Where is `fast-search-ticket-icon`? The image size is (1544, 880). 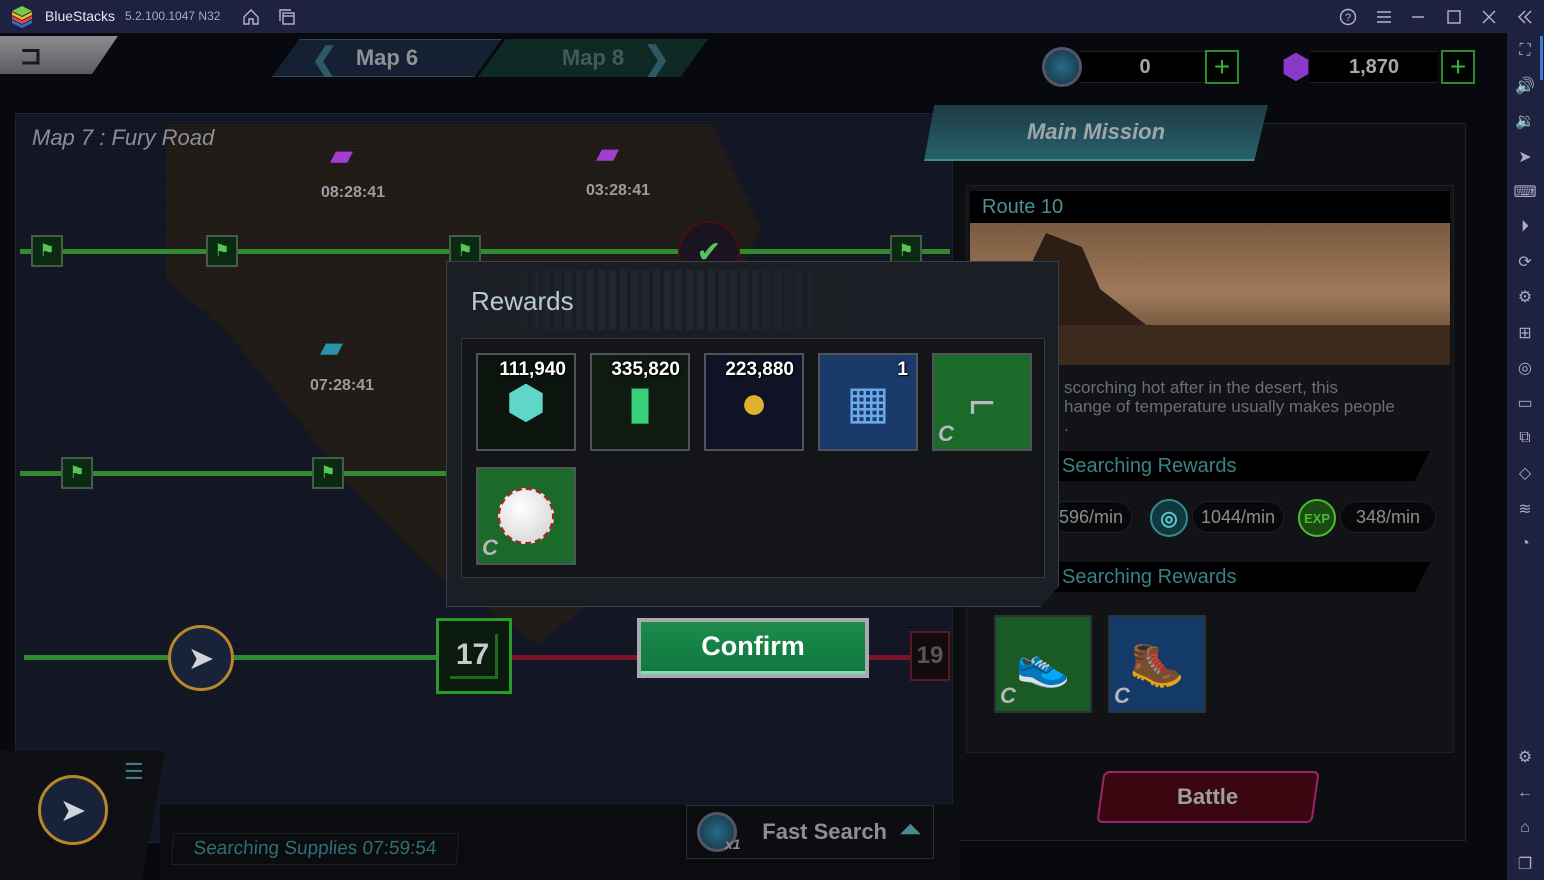
fast-search-ticket-icon is located at coordinates (1062, 67).